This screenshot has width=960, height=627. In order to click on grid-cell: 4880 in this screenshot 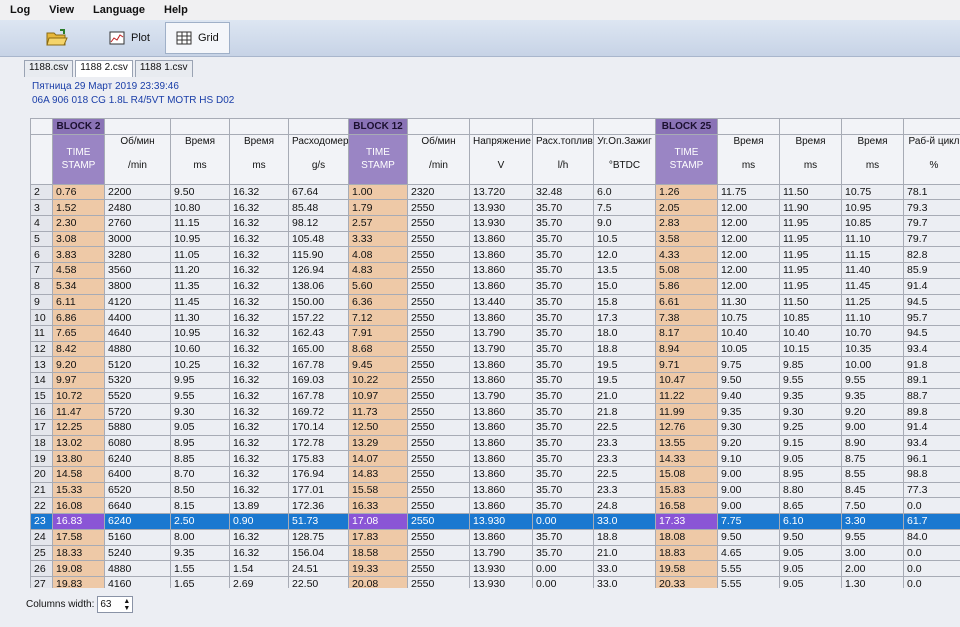, I will do `click(137, 568)`.